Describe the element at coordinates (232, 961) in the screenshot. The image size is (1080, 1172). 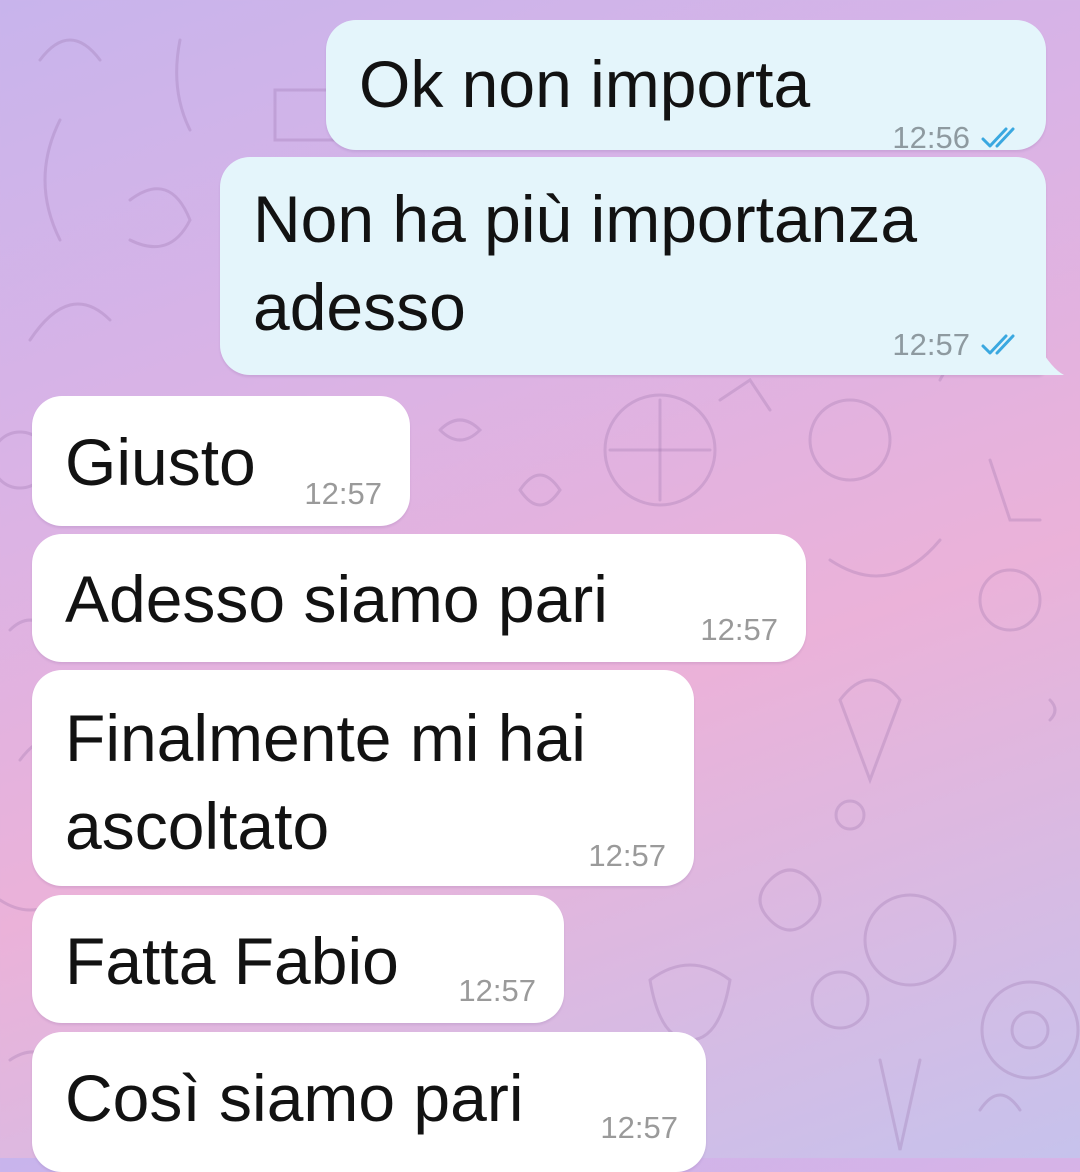
I see `message-text: Fatta Fabio` at that location.